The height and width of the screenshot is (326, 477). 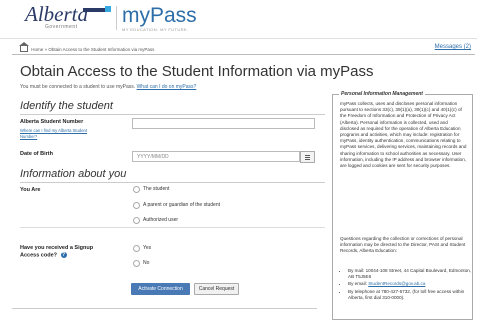 What do you see at coordinates (52, 122) in the screenshot?
I see `asn-label: Alberta Student Number` at bounding box center [52, 122].